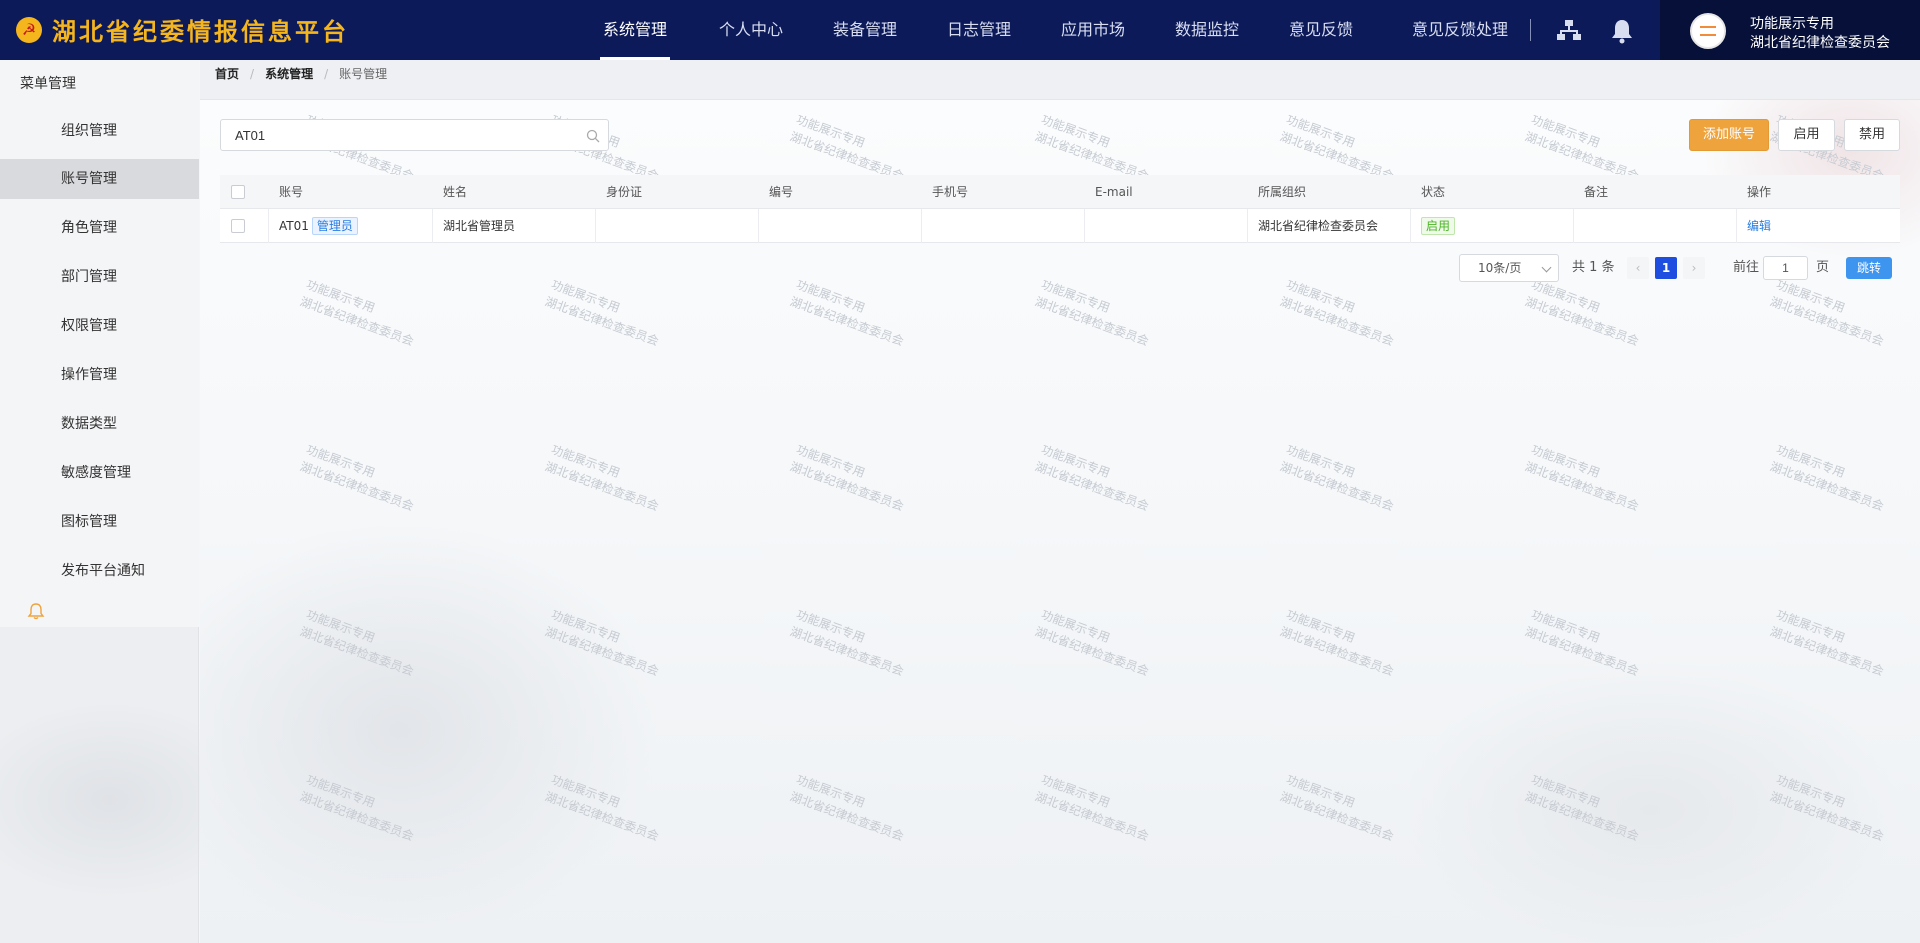 The height and width of the screenshot is (943, 1920). Describe the element at coordinates (1792, 24) in the screenshot. I see `user-role-label: 功能展示专用` at that location.